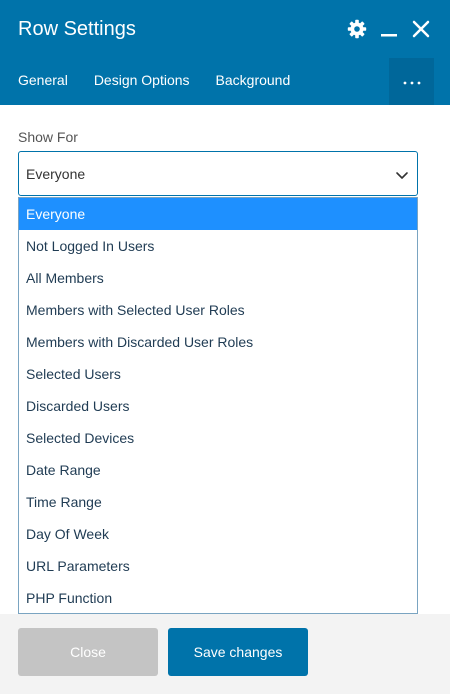 The height and width of the screenshot is (694, 450). Describe the element at coordinates (218, 566) in the screenshot. I see `option-url-parameters: URL Parameters` at that location.